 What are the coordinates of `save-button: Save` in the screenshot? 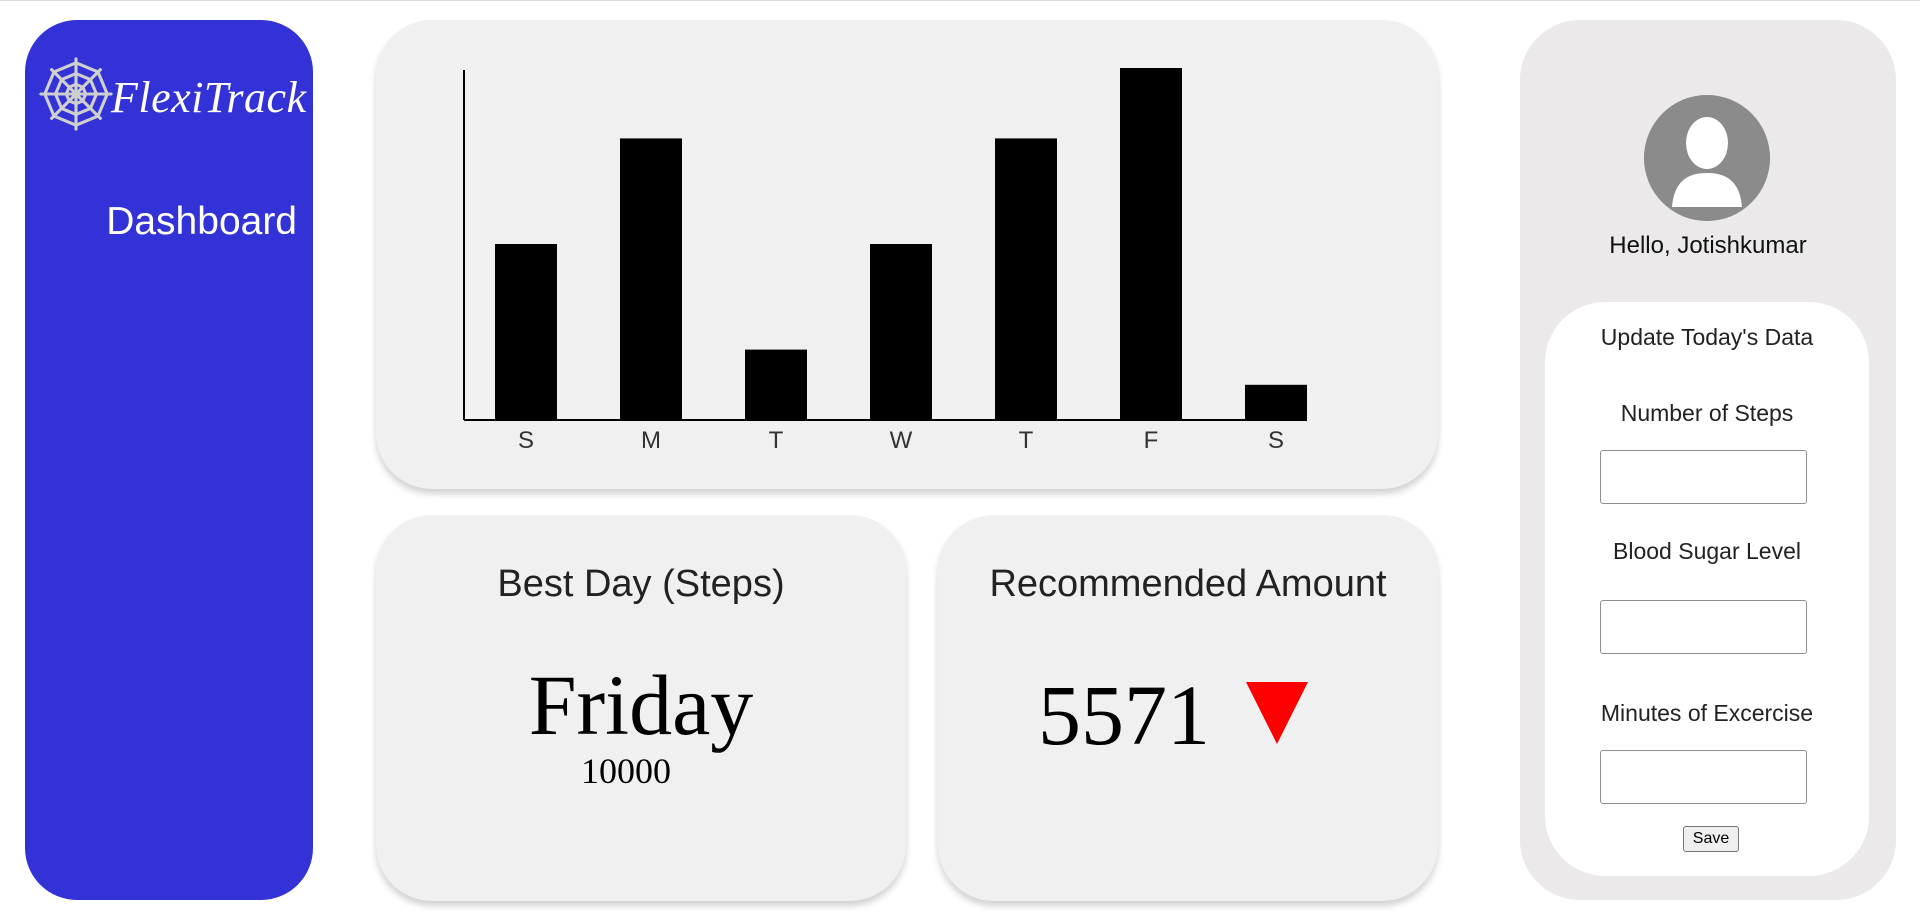 It's located at (1711, 839).